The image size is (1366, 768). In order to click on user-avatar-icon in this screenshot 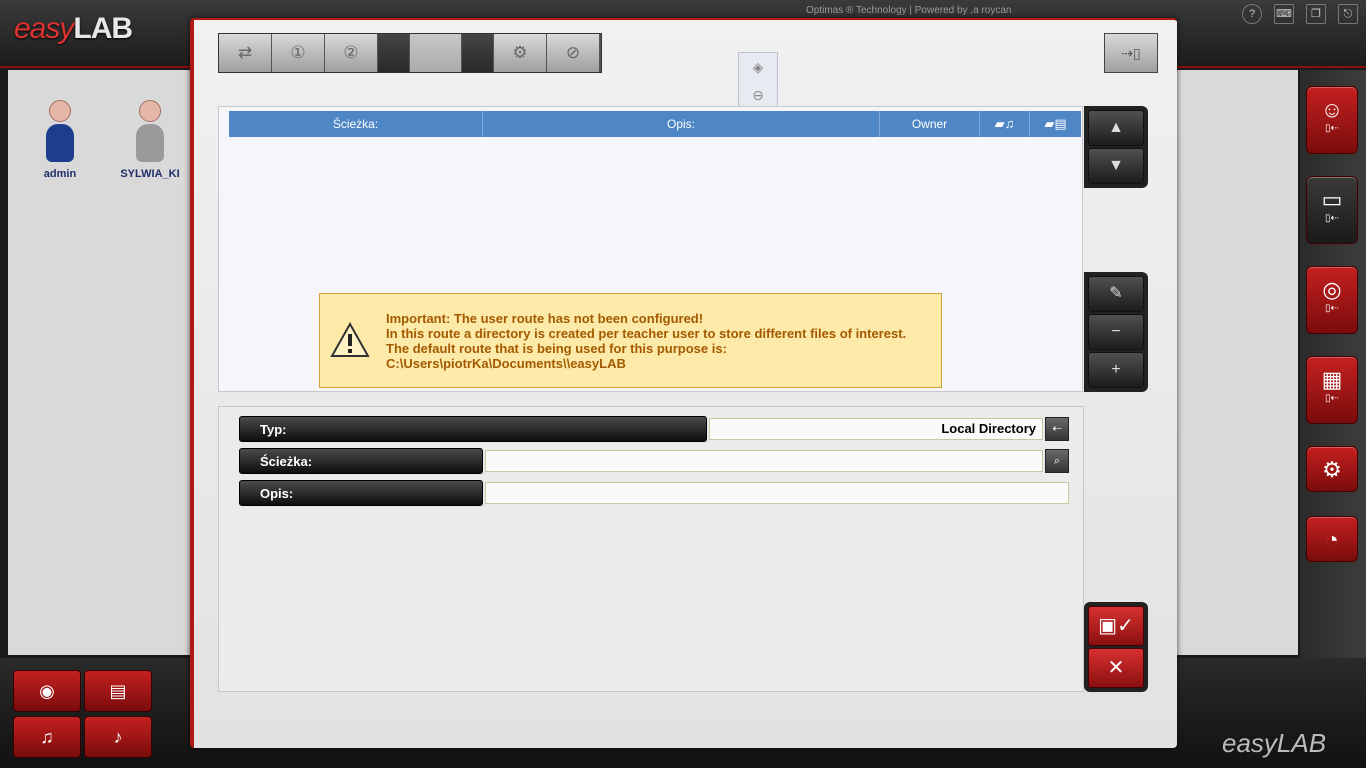, I will do `click(150, 131)`.